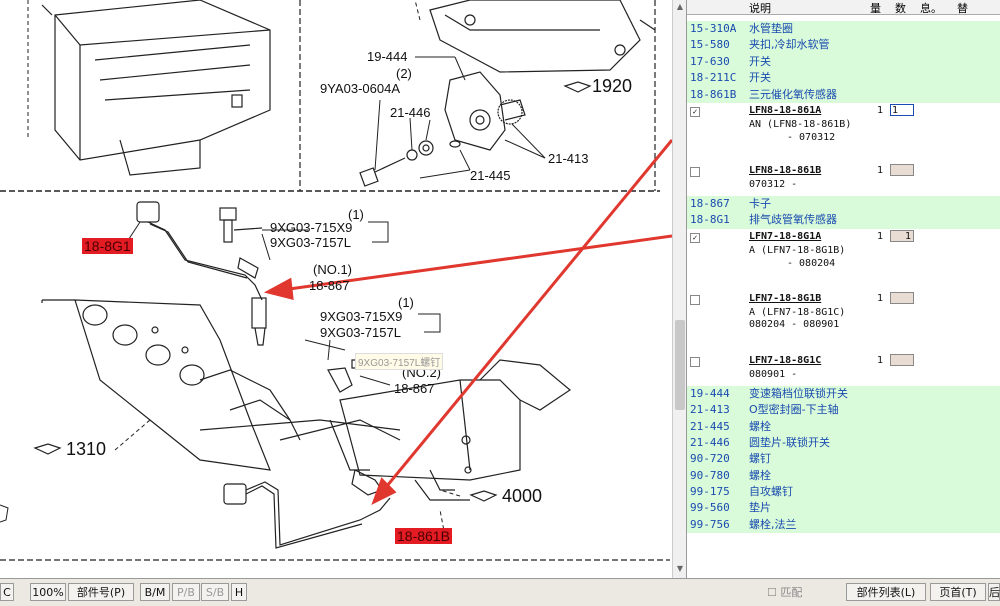 The image size is (1000, 606). What do you see at coordinates (875, 8) in the screenshot?
I see `header-qty: 量` at bounding box center [875, 8].